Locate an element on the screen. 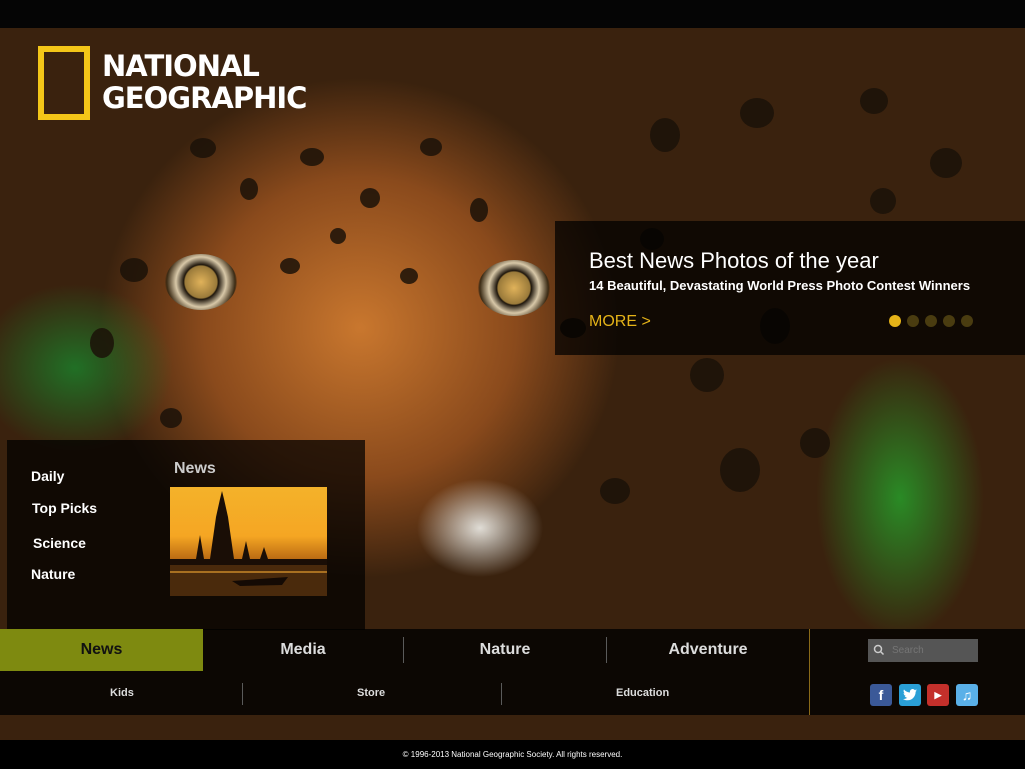  main-nav: News Media Nature Adventure is located at coordinates (512, 650).